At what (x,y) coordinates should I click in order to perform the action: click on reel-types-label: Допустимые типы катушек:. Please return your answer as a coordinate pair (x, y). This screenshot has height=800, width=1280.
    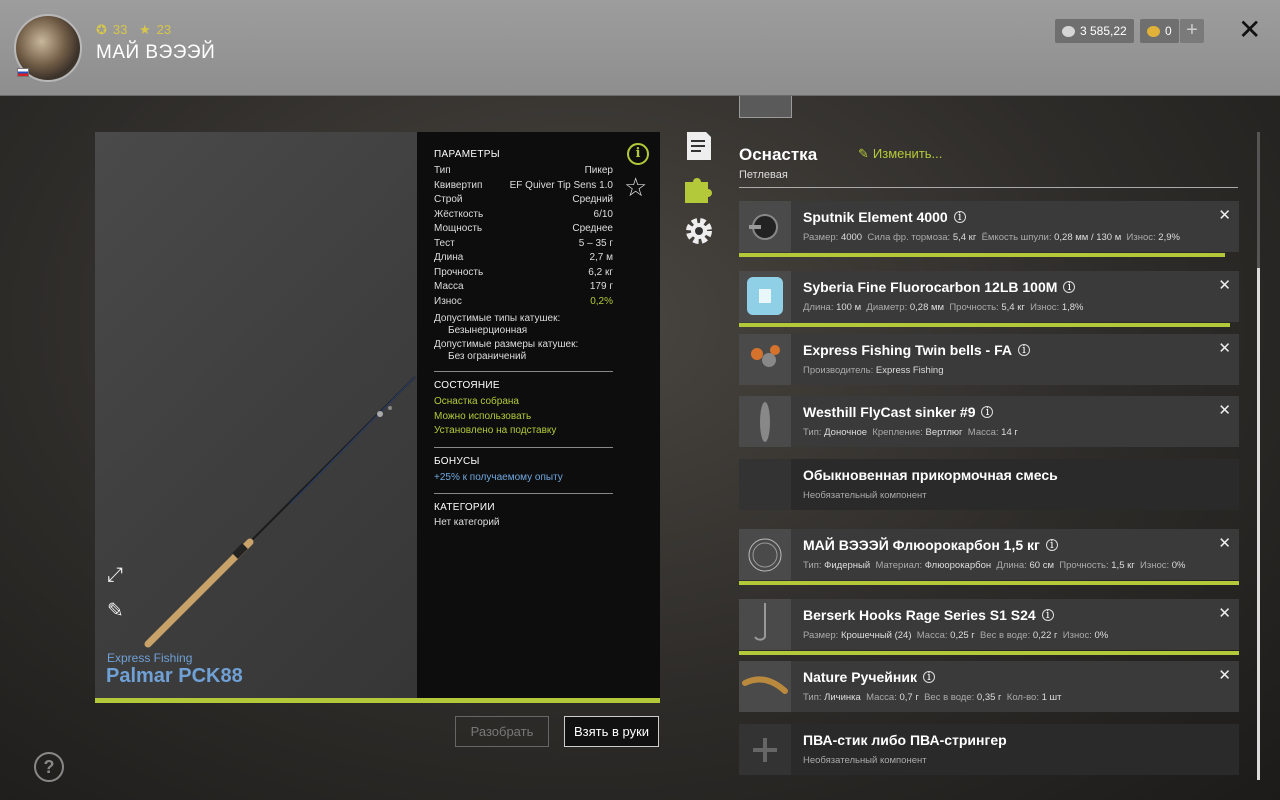
    Looking at the image, I should click on (497, 318).